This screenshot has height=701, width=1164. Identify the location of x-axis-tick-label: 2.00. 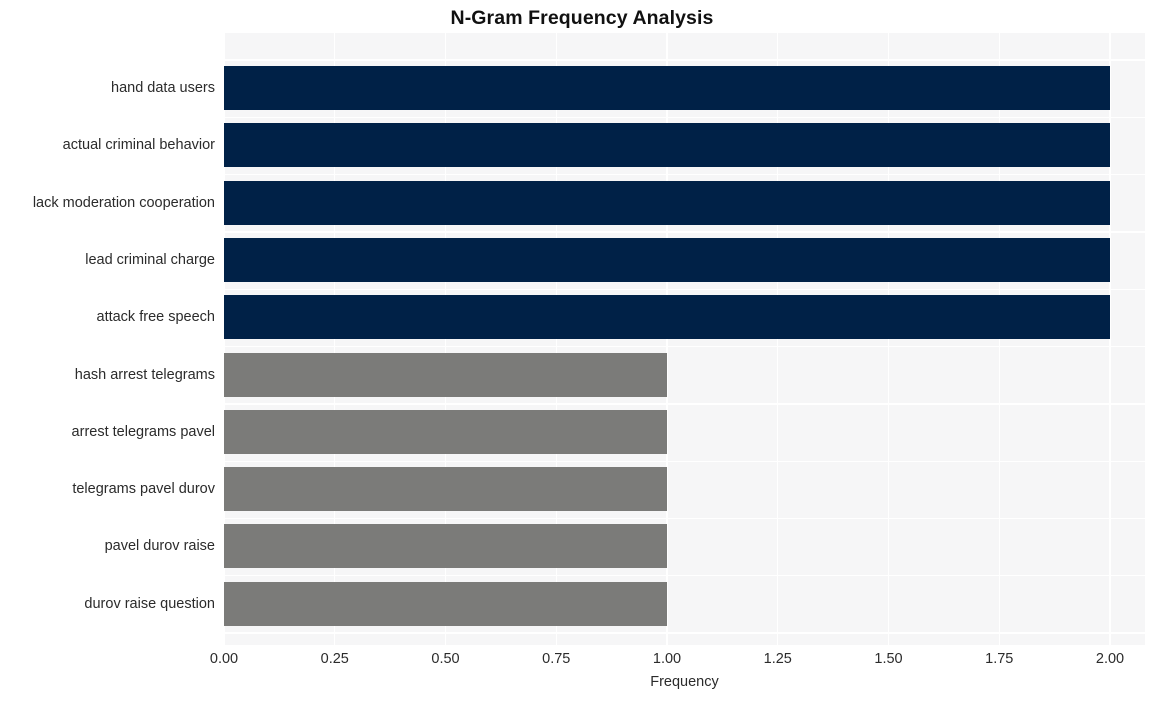
(1110, 659).